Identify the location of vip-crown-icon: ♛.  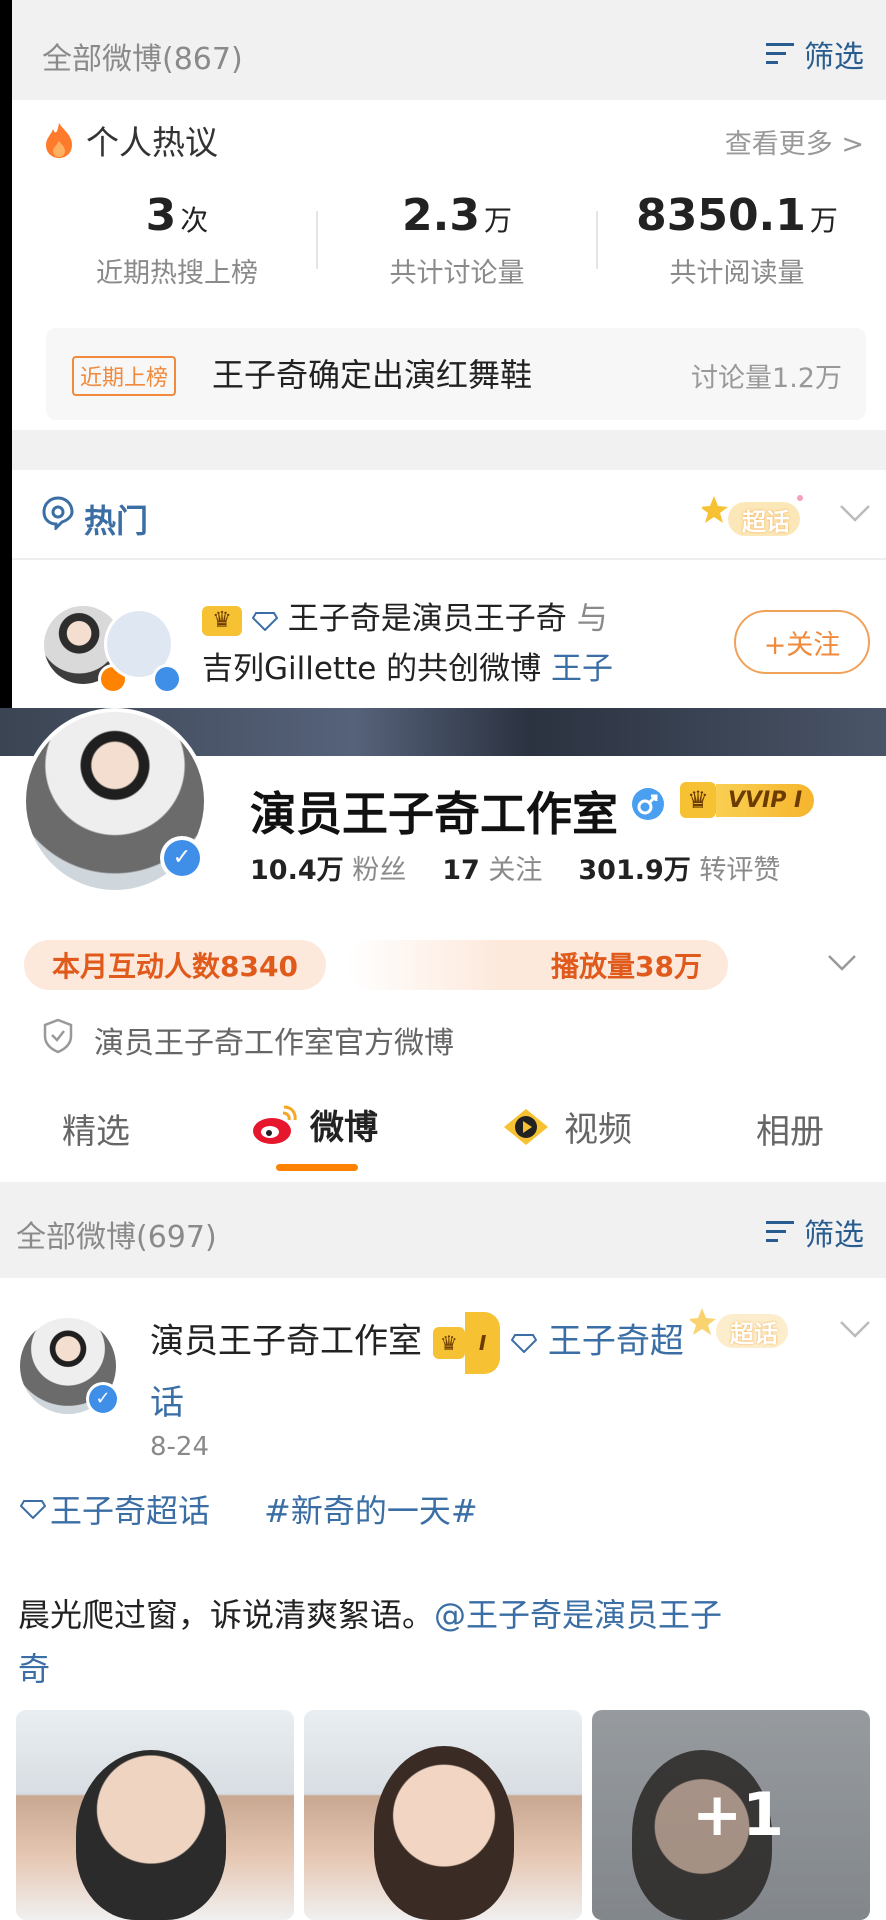
(698, 800).